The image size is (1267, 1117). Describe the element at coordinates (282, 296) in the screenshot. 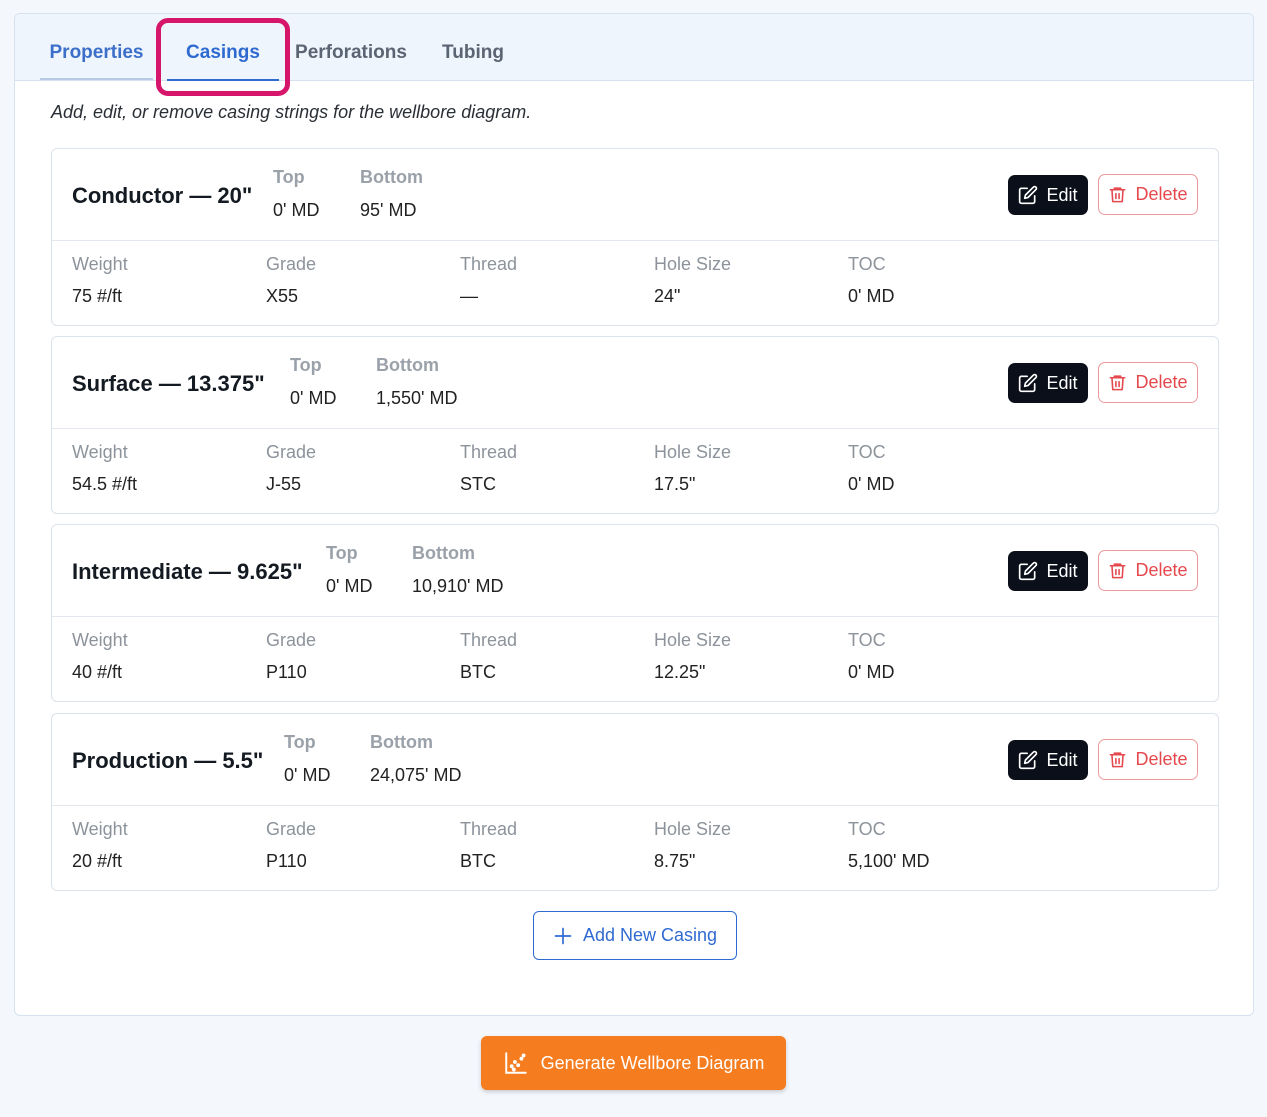

I see `grade-value: X55` at that location.